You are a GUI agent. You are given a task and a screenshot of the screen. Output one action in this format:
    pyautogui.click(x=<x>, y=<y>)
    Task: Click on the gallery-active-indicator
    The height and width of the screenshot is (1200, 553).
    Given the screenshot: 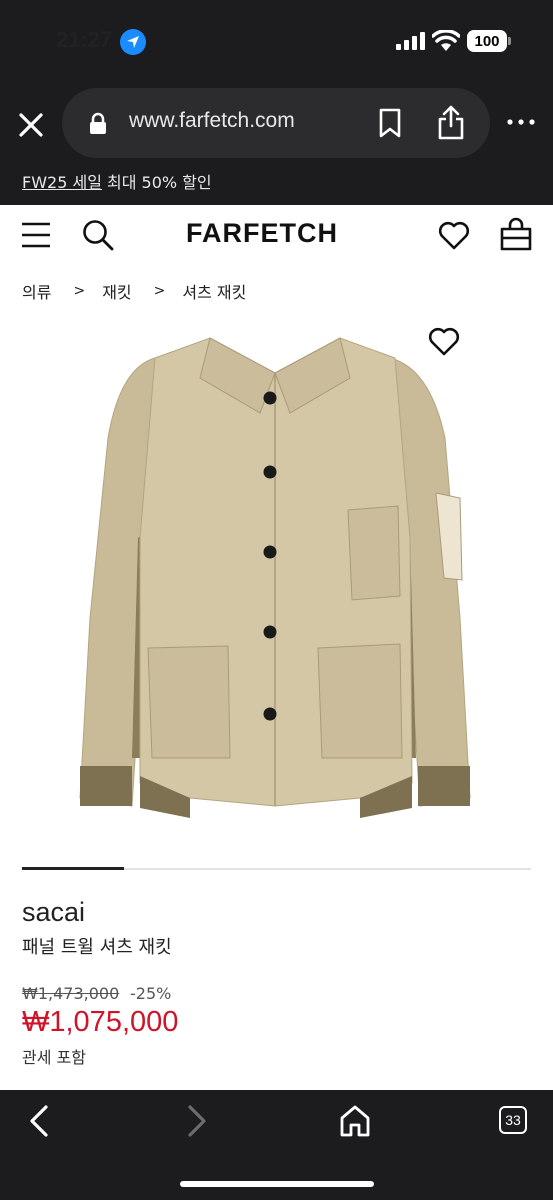 What is the action you would take?
    pyautogui.click(x=73, y=868)
    